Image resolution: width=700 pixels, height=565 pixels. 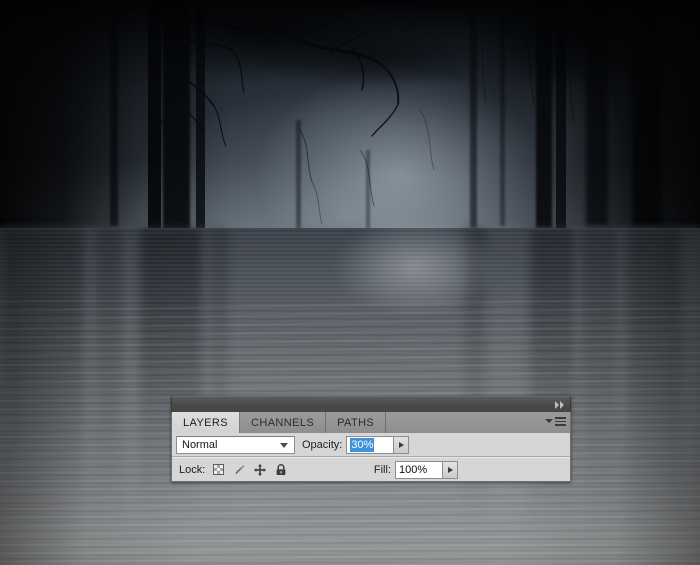 I want to click on opacity-input: 30%, so click(x=370, y=444).